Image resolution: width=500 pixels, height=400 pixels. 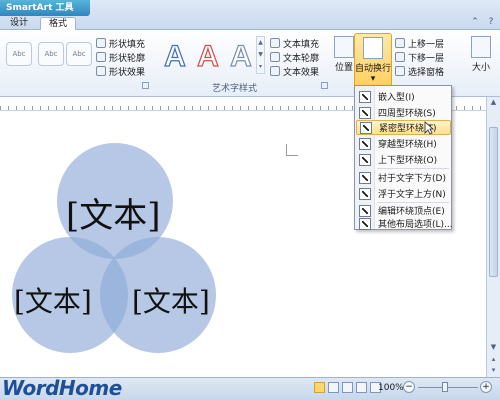 I want to click on position-button: 位置, so click(x=344, y=54).